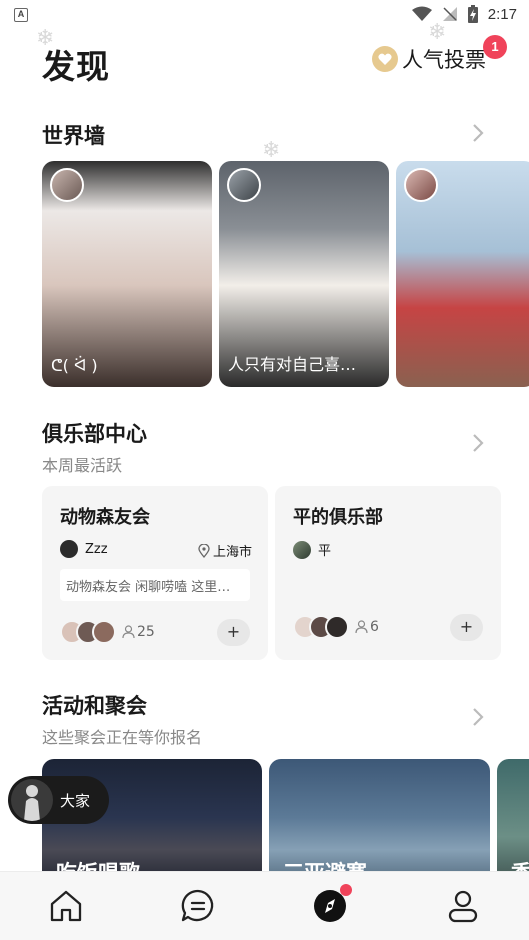 The width and height of the screenshot is (529, 940). I want to click on app-notification-icon: A, so click(21, 15).